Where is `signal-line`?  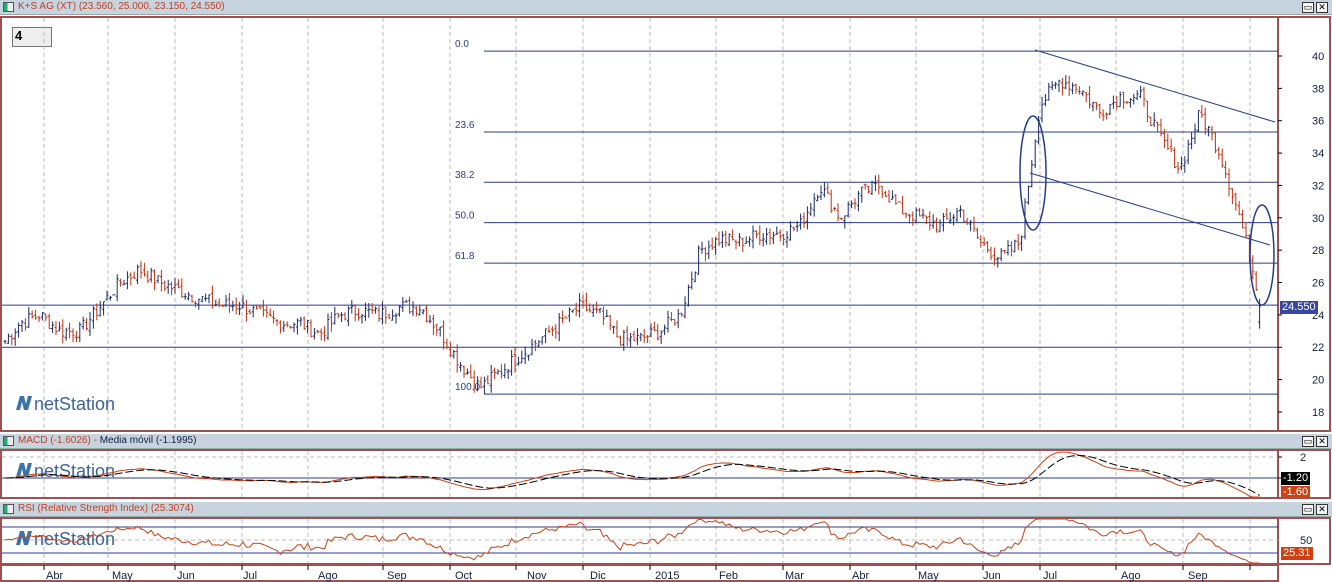 signal-line is located at coordinates (632, 475).